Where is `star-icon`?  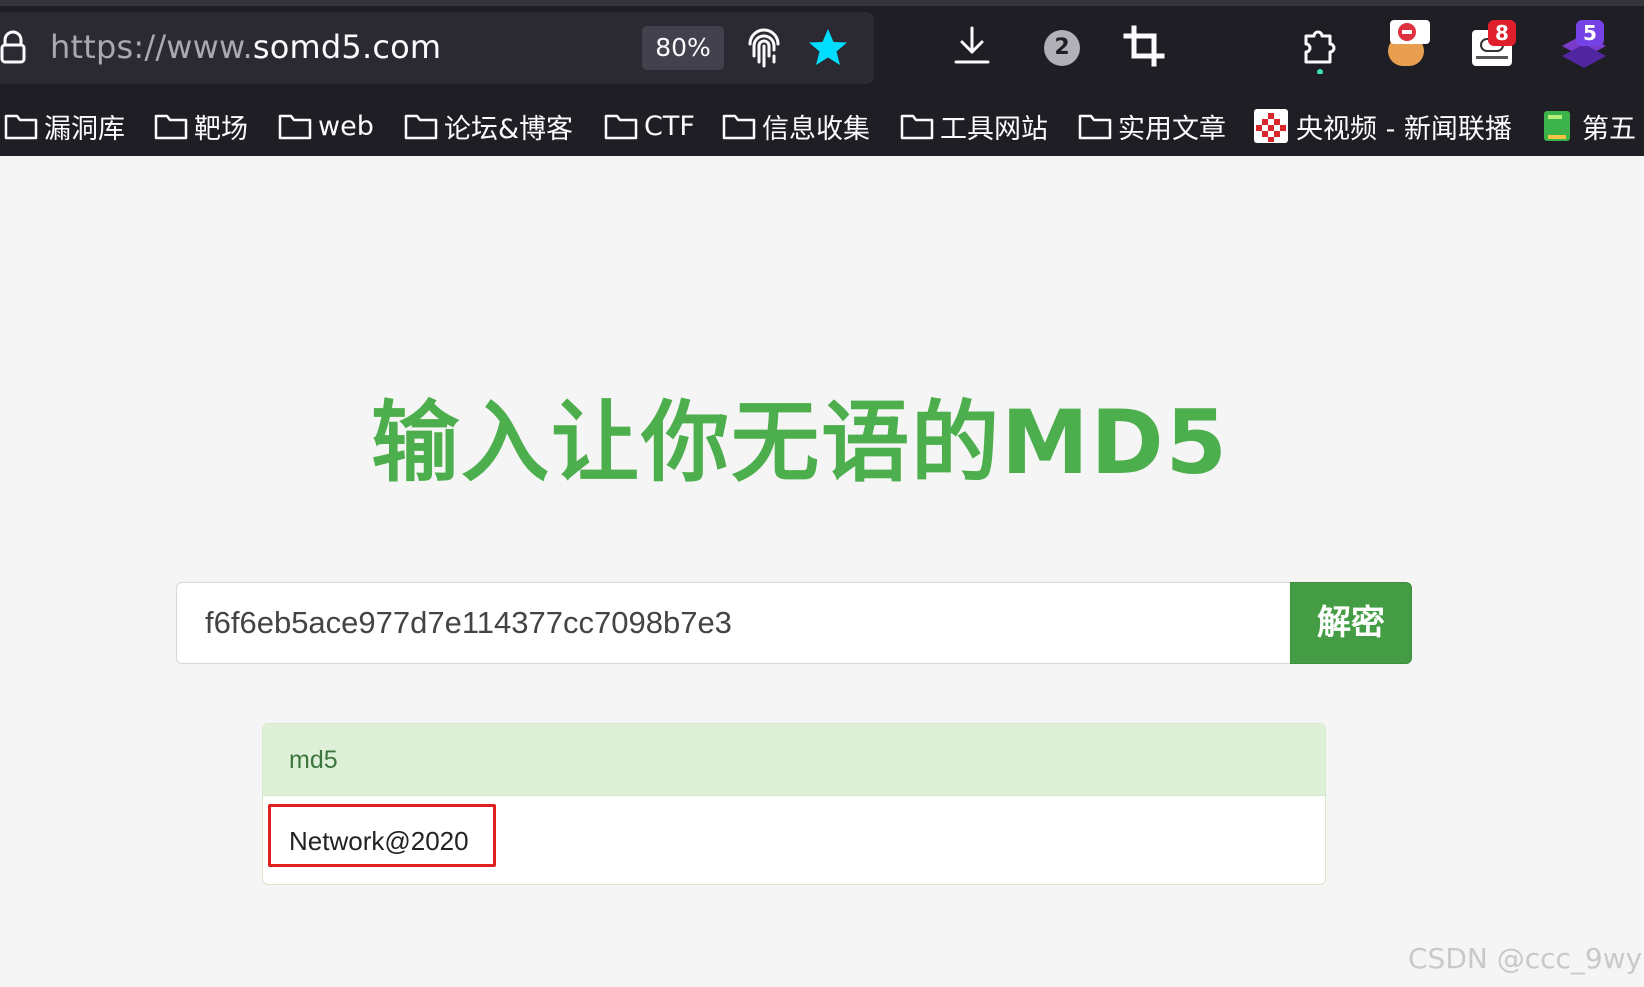
star-icon is located at coordinates (828, 48).